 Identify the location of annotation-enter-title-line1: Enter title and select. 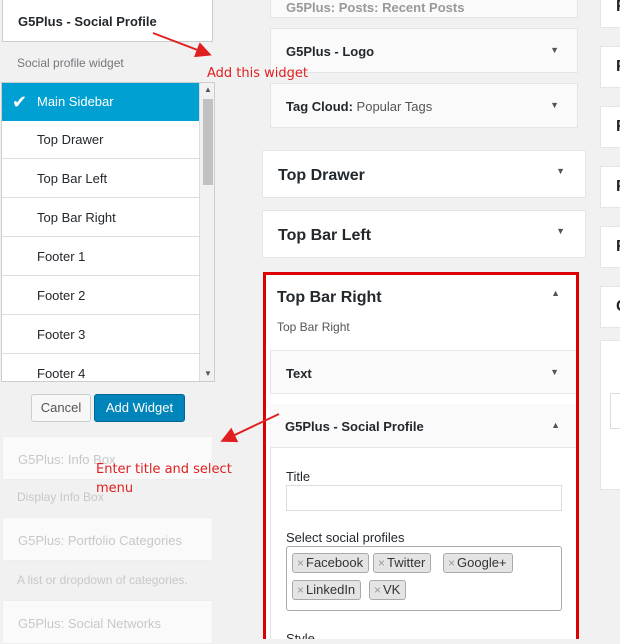
(164, 469).